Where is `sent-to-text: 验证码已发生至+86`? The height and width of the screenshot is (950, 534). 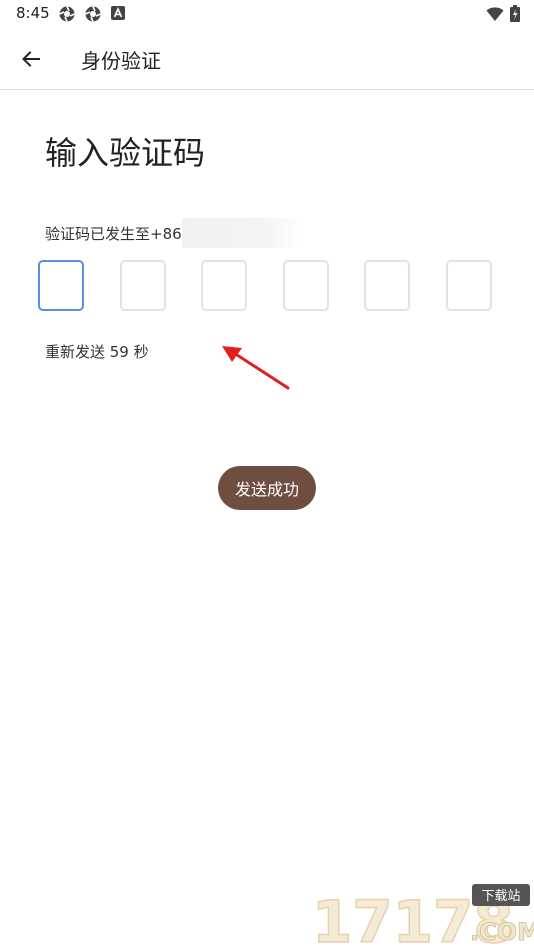
sent-to-text: 验证码已发生至+86 is located at coordinates (173, 233).